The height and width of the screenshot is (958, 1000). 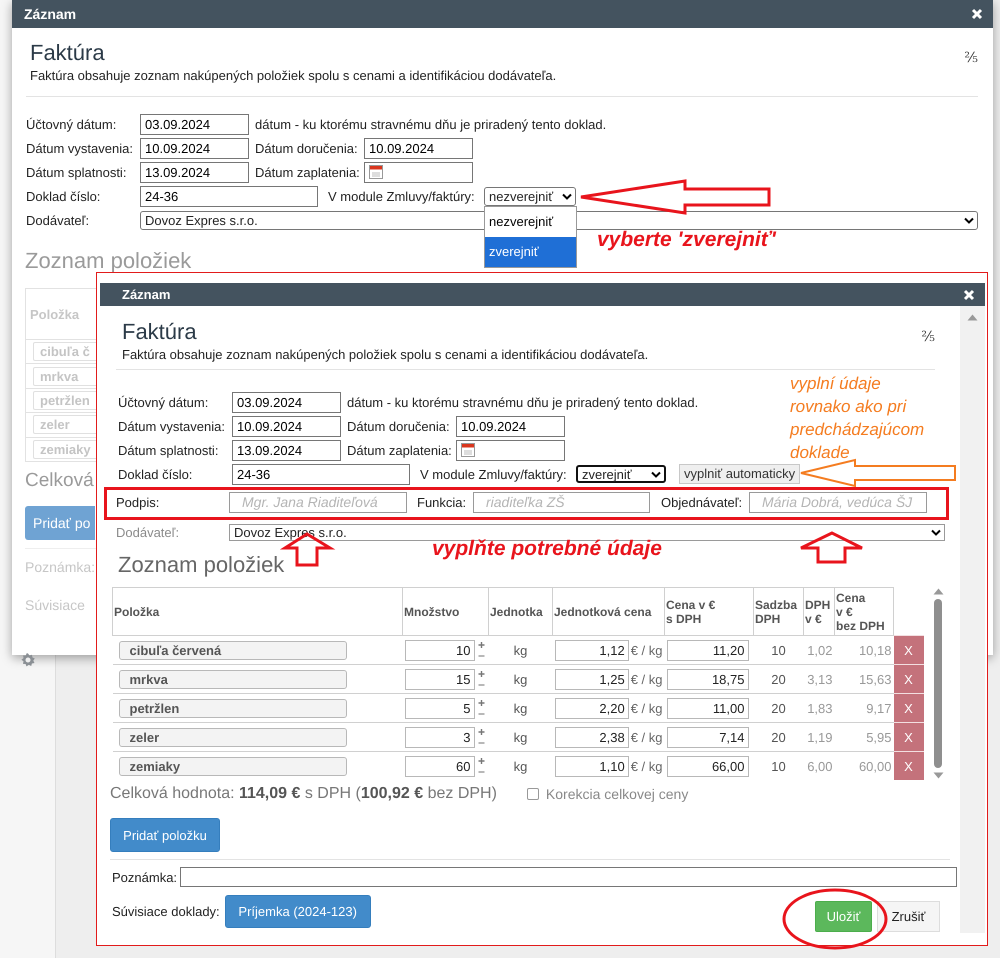 What do you see at coordinates (819, 650) in the screenshot?
I see `table-cell: 1,02` at bounding box center [819, 650].